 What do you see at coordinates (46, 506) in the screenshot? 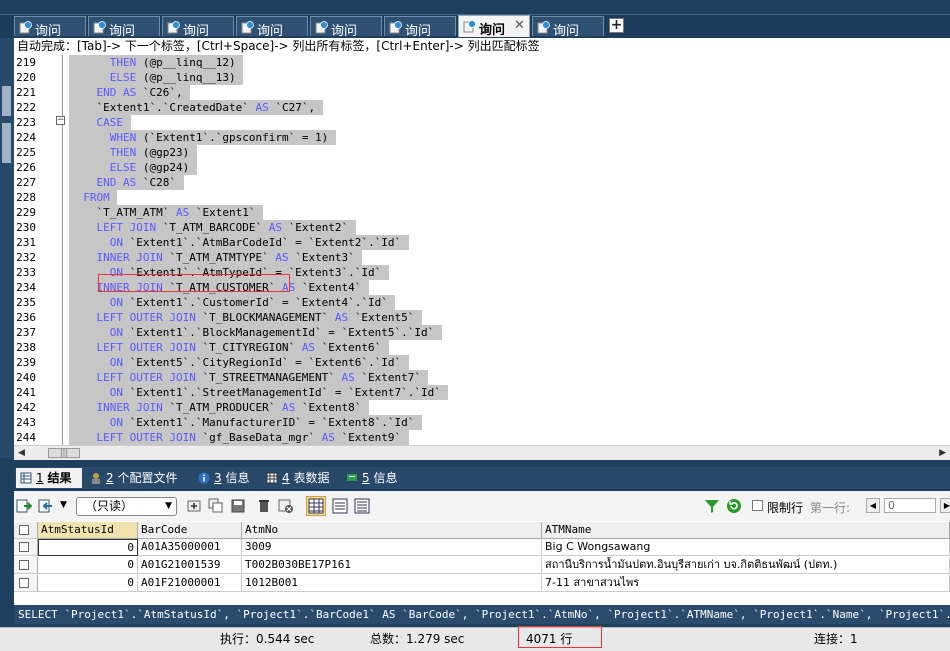
I see `import-icon` at bounding box center [46, 506].